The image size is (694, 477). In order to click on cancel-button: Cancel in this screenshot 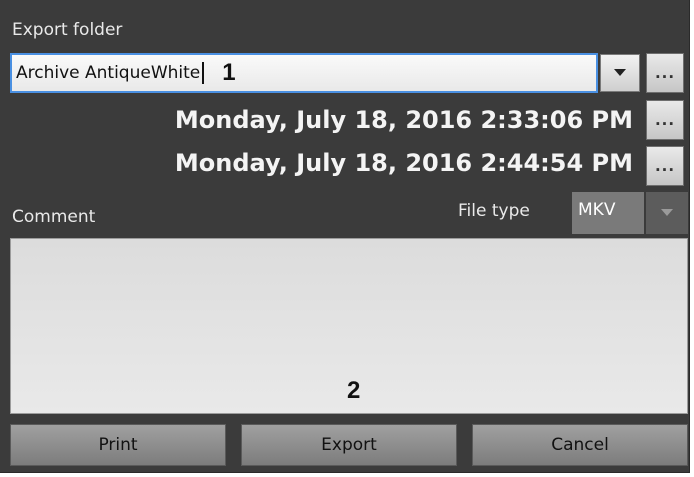, I will do `click(580, 445)`.